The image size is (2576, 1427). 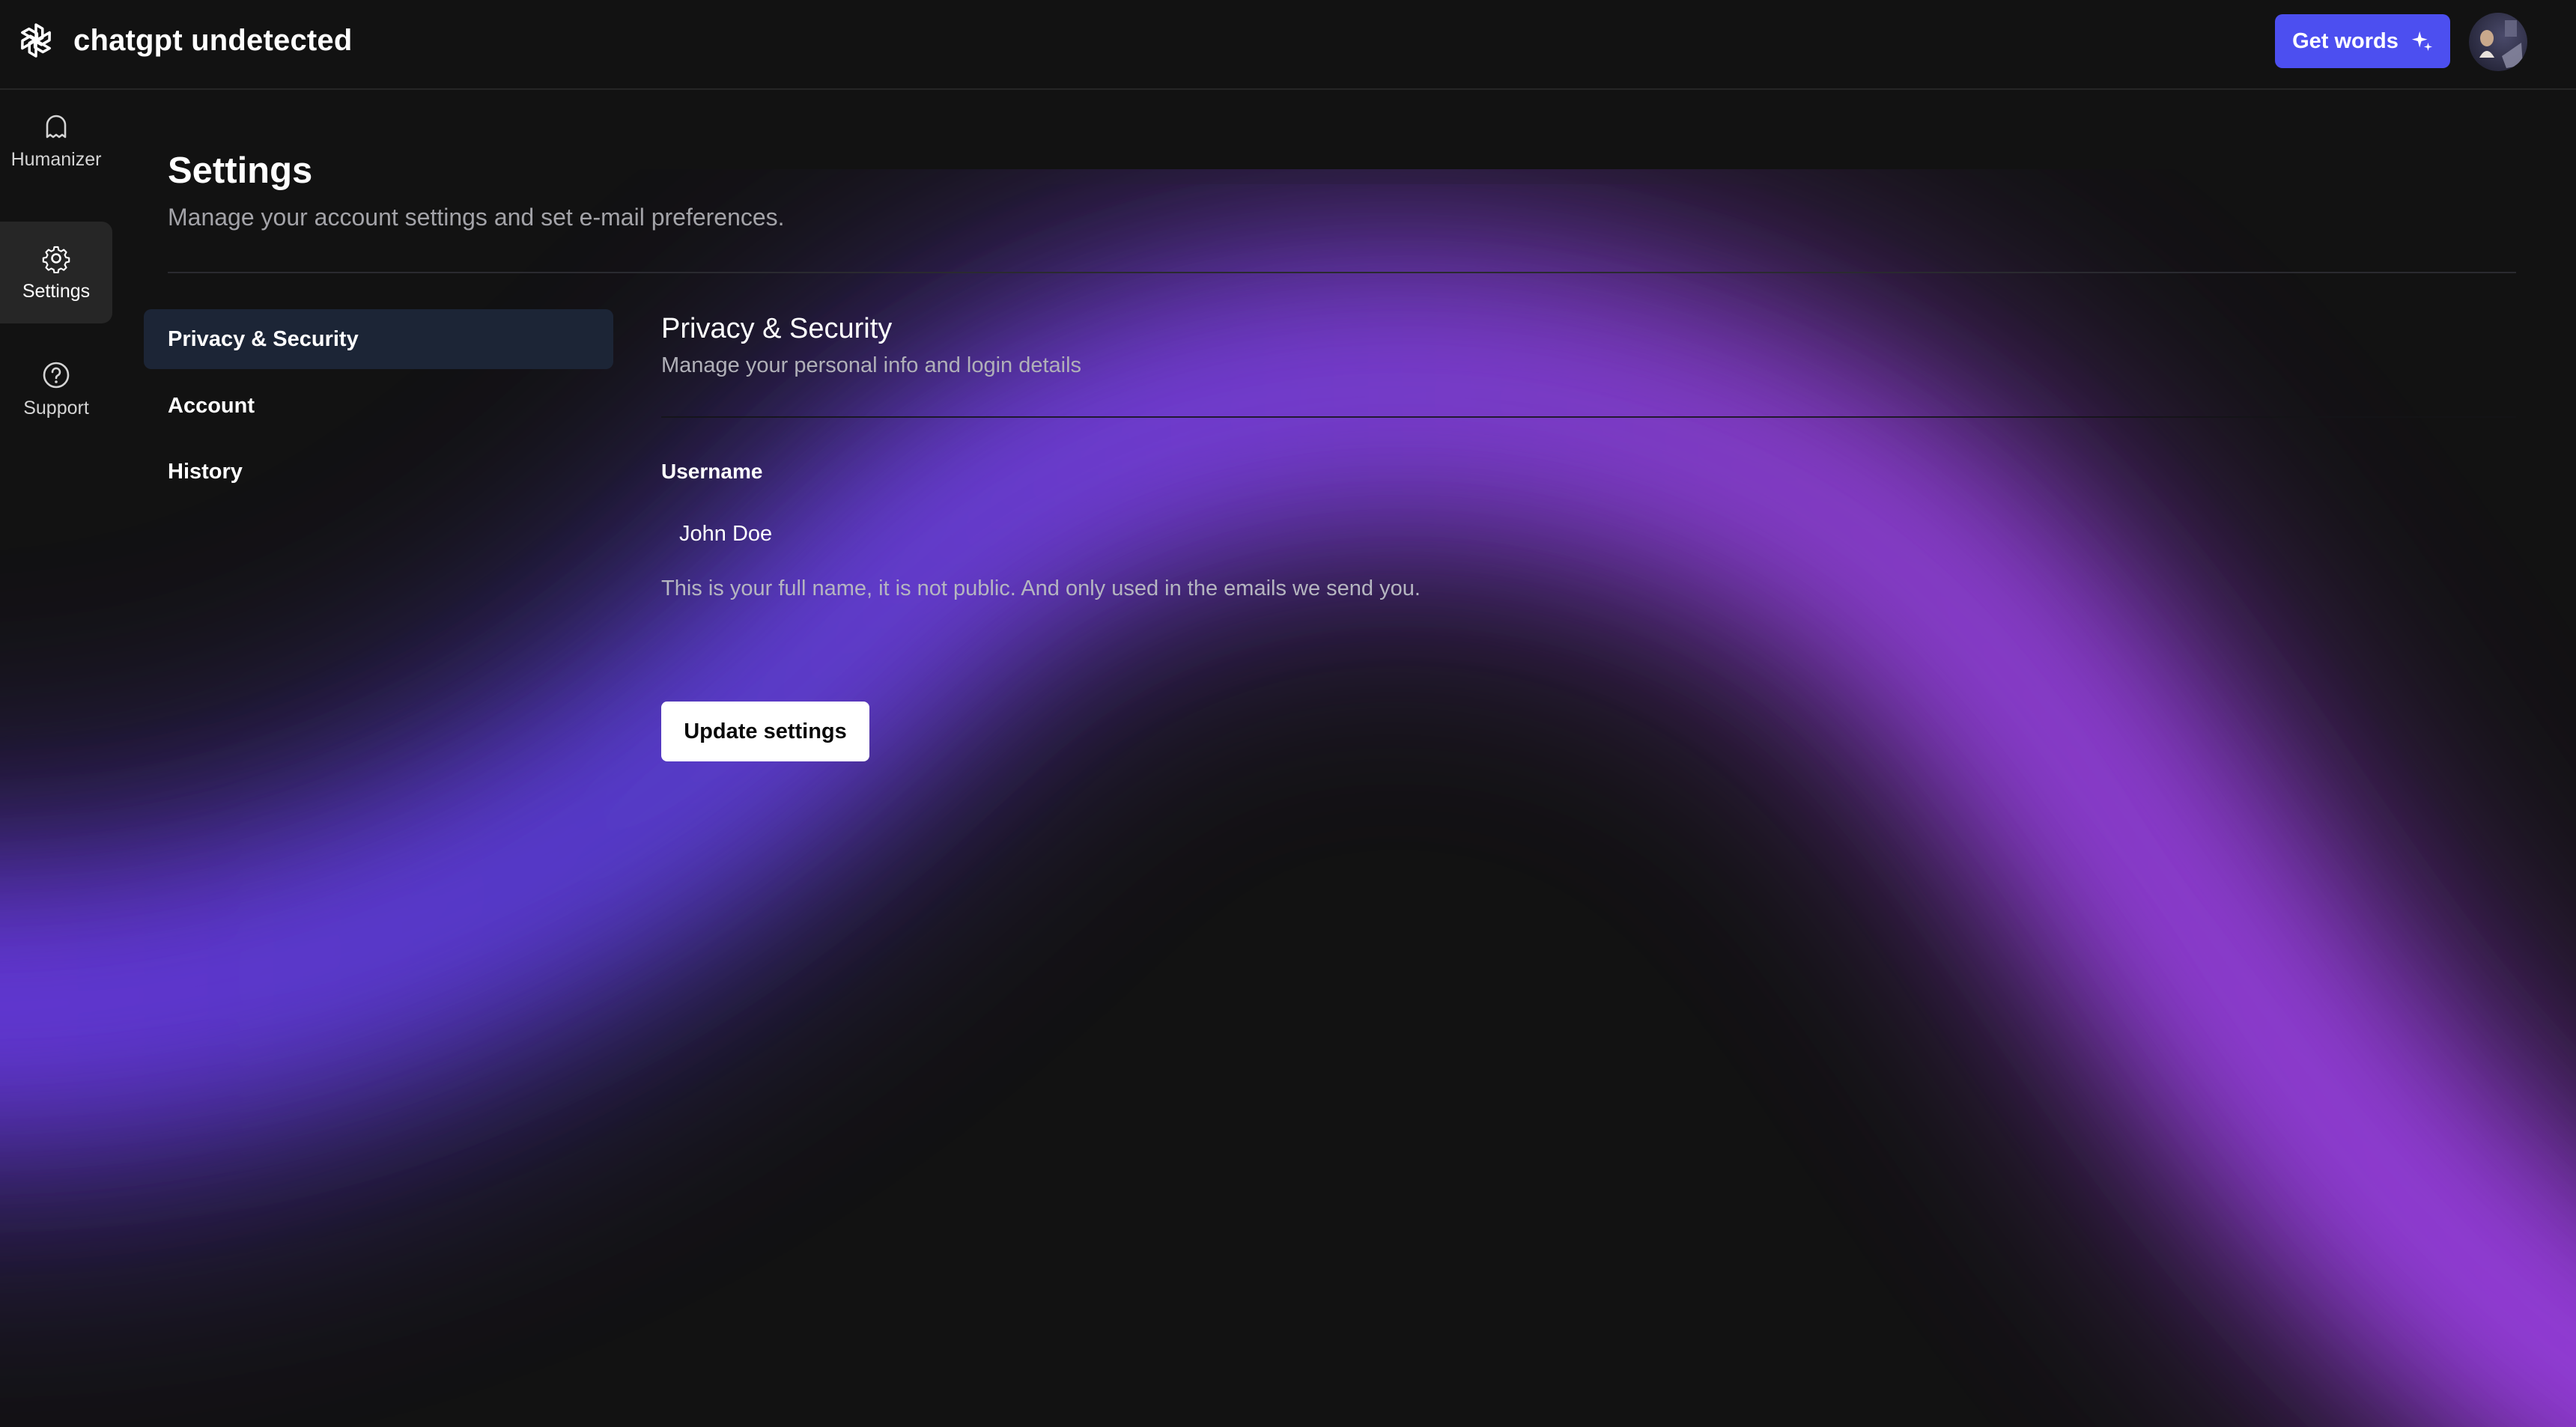 I want to click on openai-logo-icon, so click(x=36, y=40).